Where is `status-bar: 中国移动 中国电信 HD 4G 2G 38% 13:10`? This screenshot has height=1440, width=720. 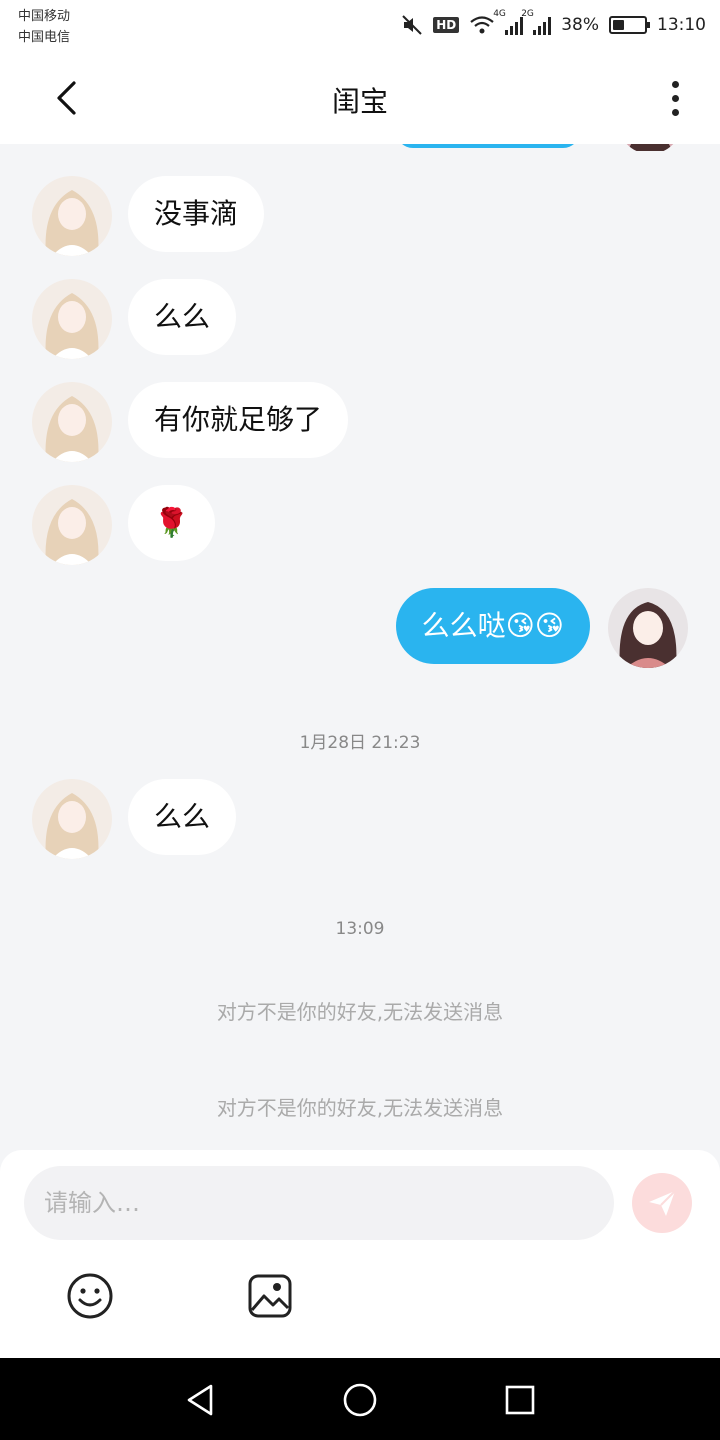 status-bar: 中国移动 中国电信 HD 4G 2G 38% 13:10 is located at coordinates (360, 26).